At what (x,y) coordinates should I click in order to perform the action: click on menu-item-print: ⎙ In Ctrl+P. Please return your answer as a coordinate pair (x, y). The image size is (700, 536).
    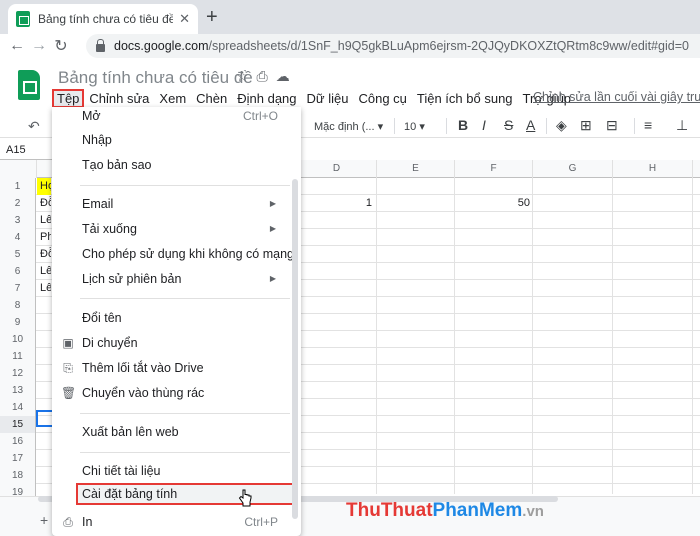
    Looking at the image, I should click on (171, 522).